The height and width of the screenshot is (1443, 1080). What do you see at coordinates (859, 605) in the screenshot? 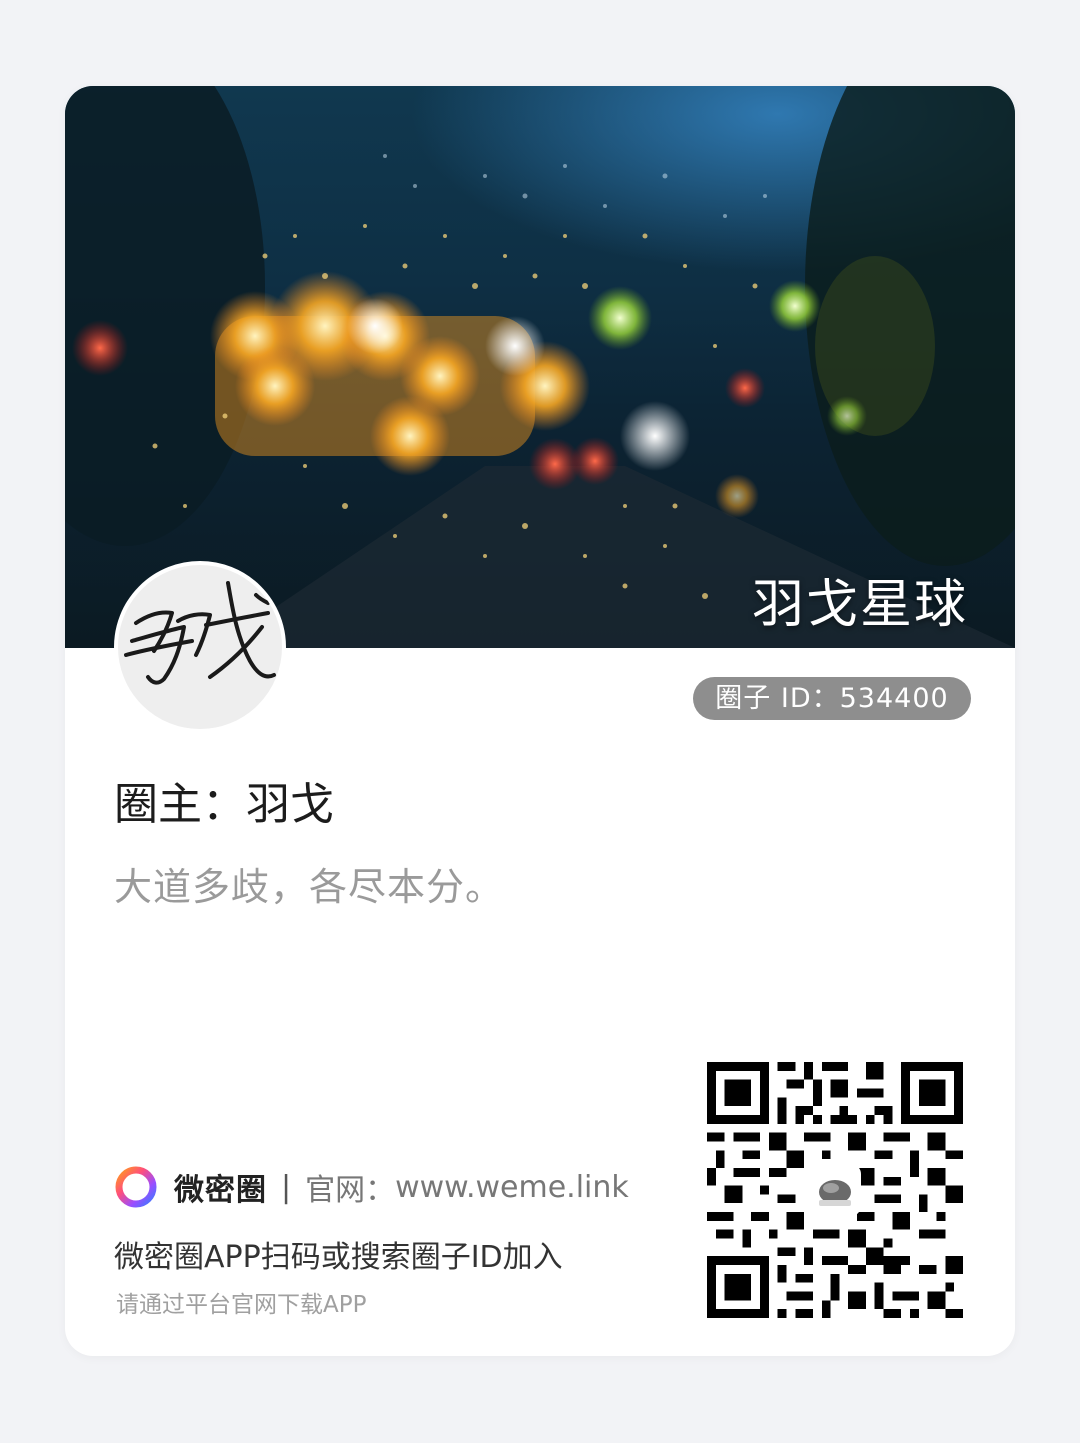
I see `circle-name: 羽戈星球` at bounding box center [859, 605].